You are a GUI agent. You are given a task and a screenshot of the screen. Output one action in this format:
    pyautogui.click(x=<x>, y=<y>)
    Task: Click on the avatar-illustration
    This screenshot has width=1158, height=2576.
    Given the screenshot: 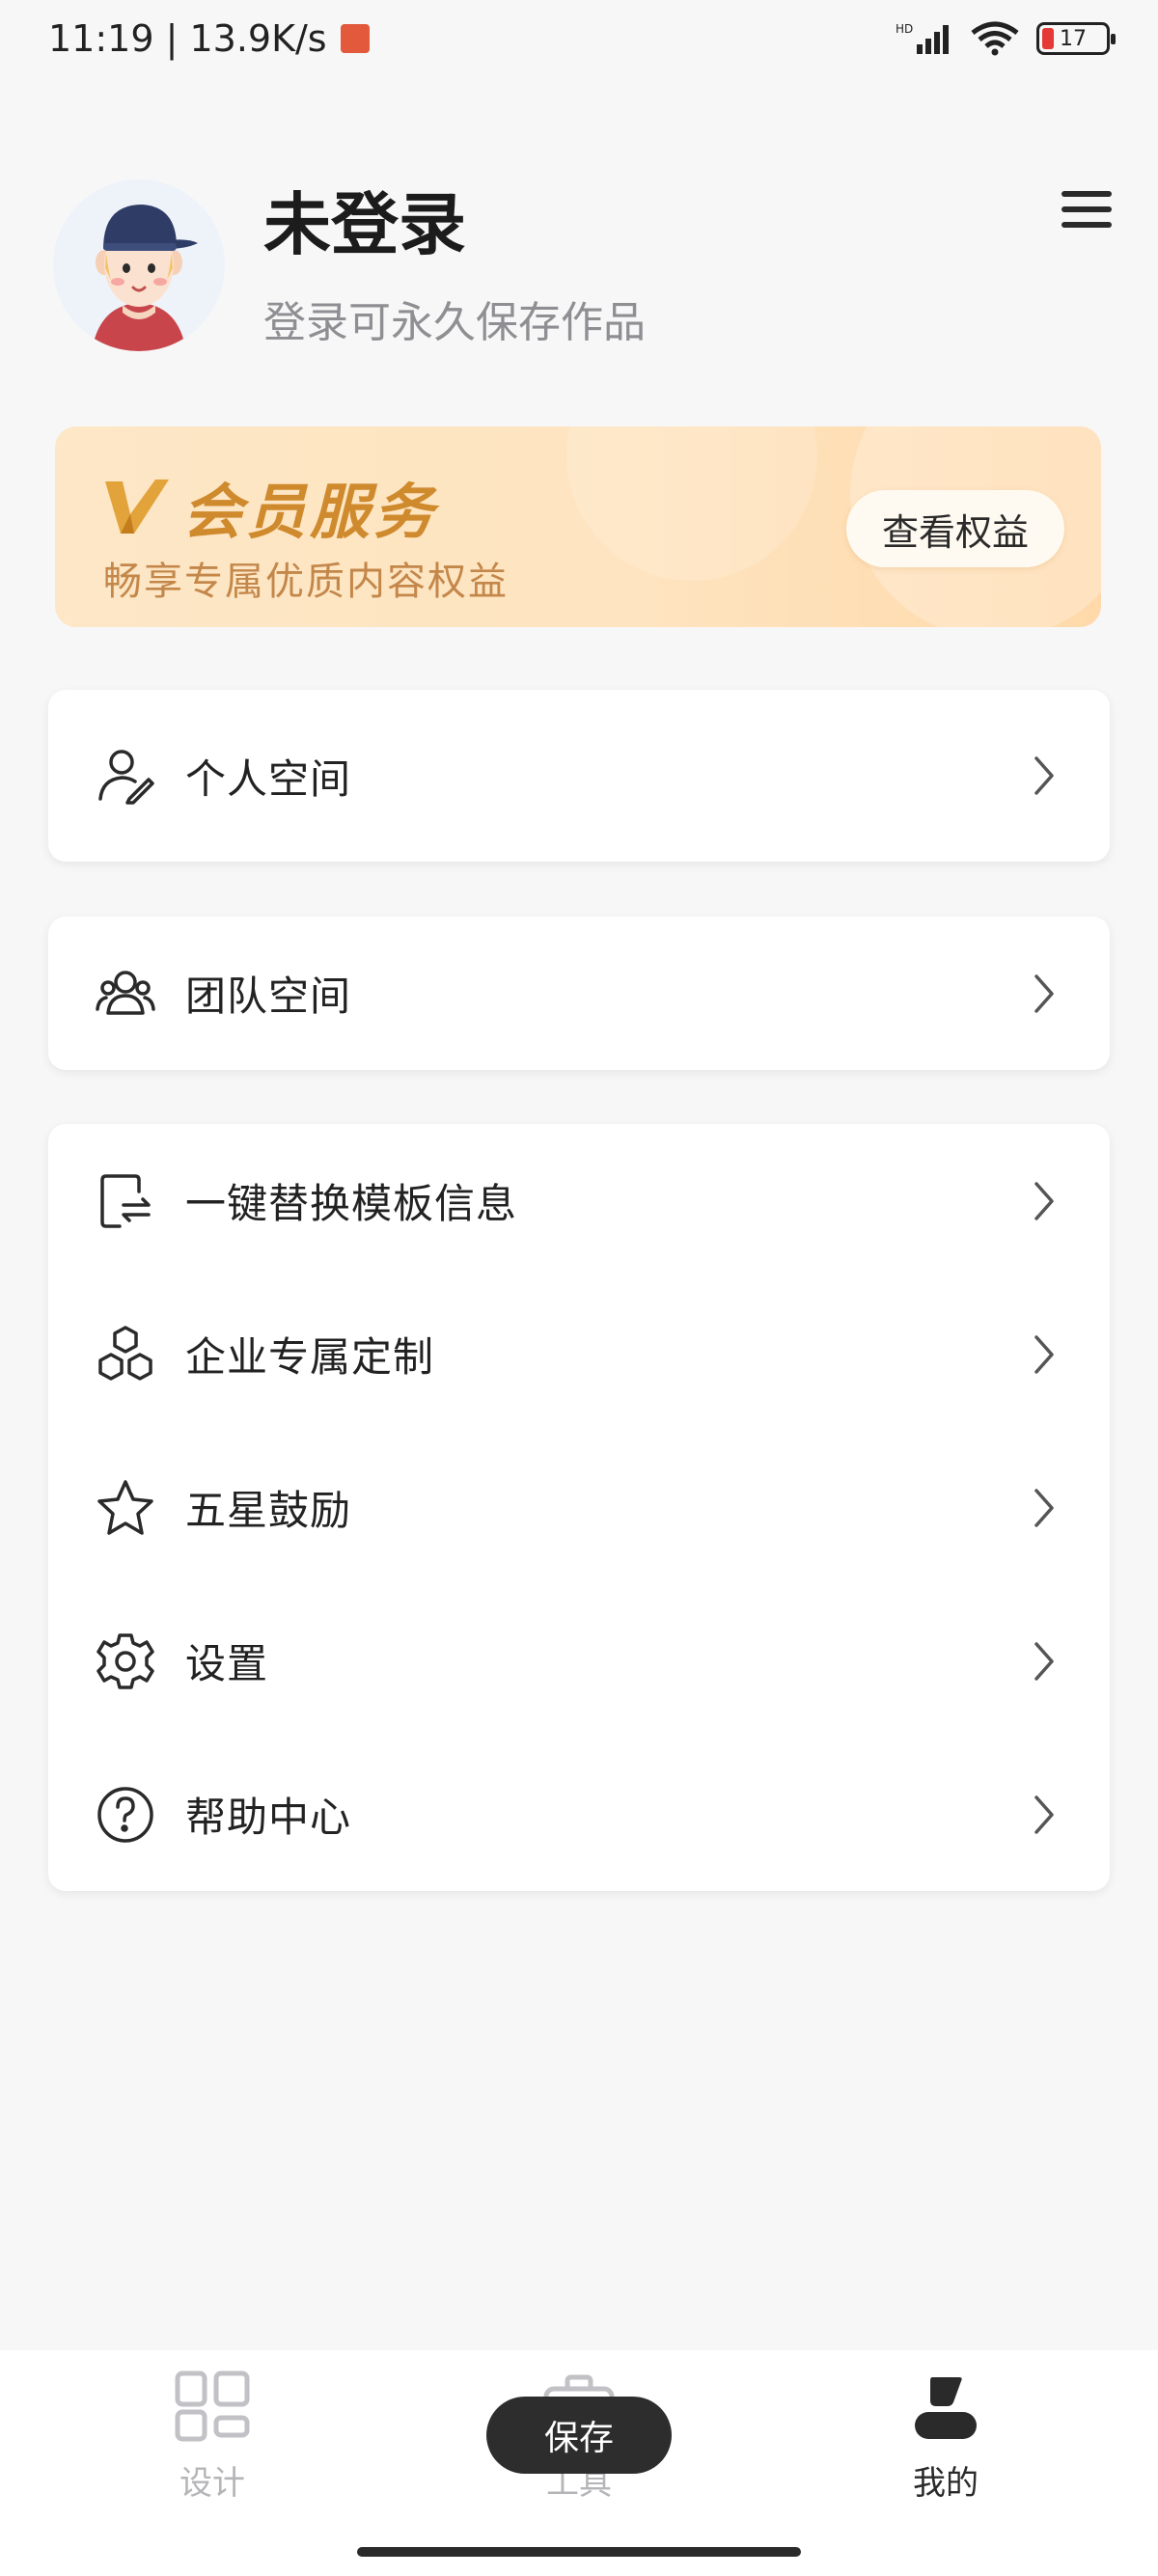 What is the action you would take?
    pyautogui.click(x=139, y=265)
    